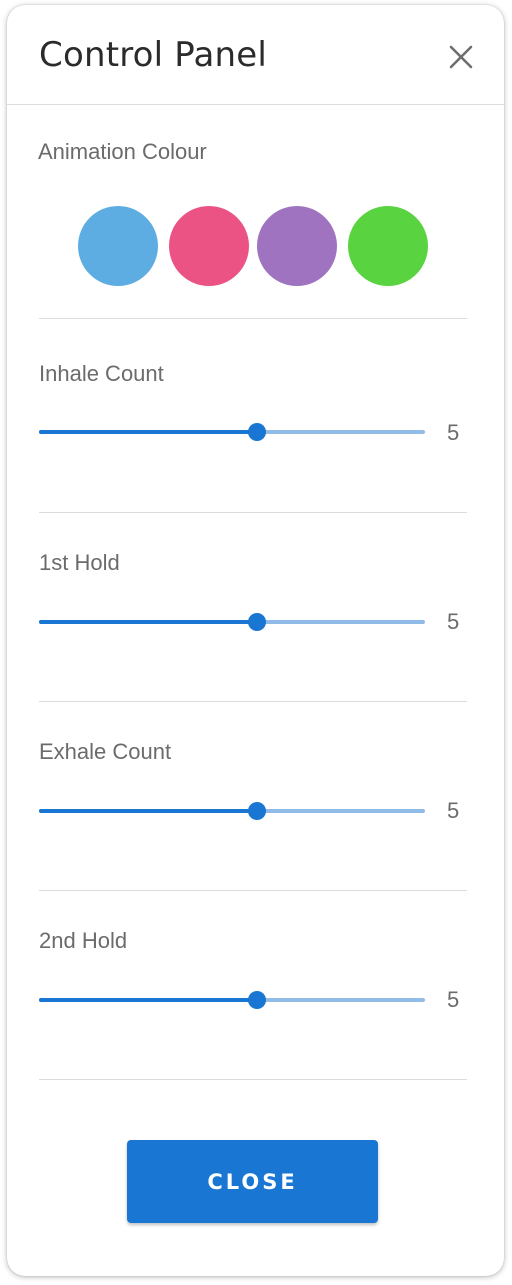 The image size is (512, 1285). I want to click on close-button: CLOSE, so click(252, 1181).